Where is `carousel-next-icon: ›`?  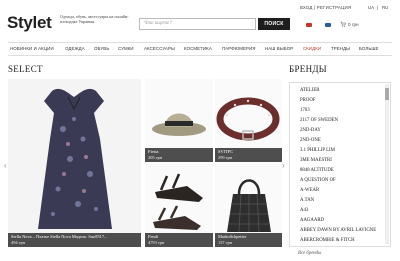 carousel-next-icon: › is located at coordinates (285, 166).